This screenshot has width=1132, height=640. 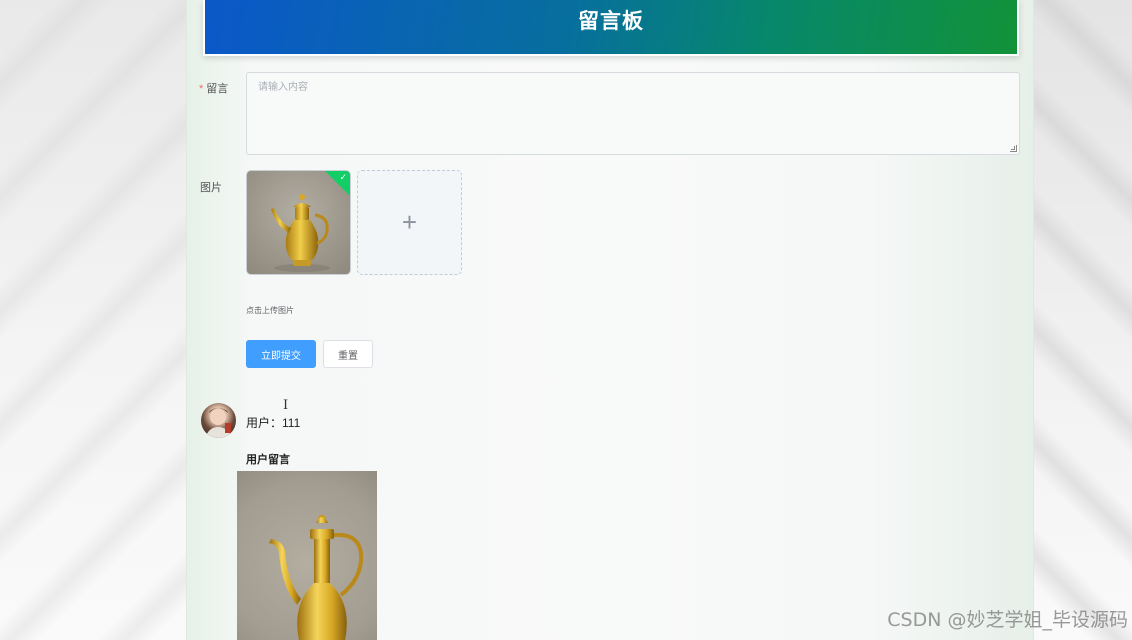 What do you see at coordinates (201, 89) in the screenshot?
I see `required-mark: *` at bounding box center [201, 89].